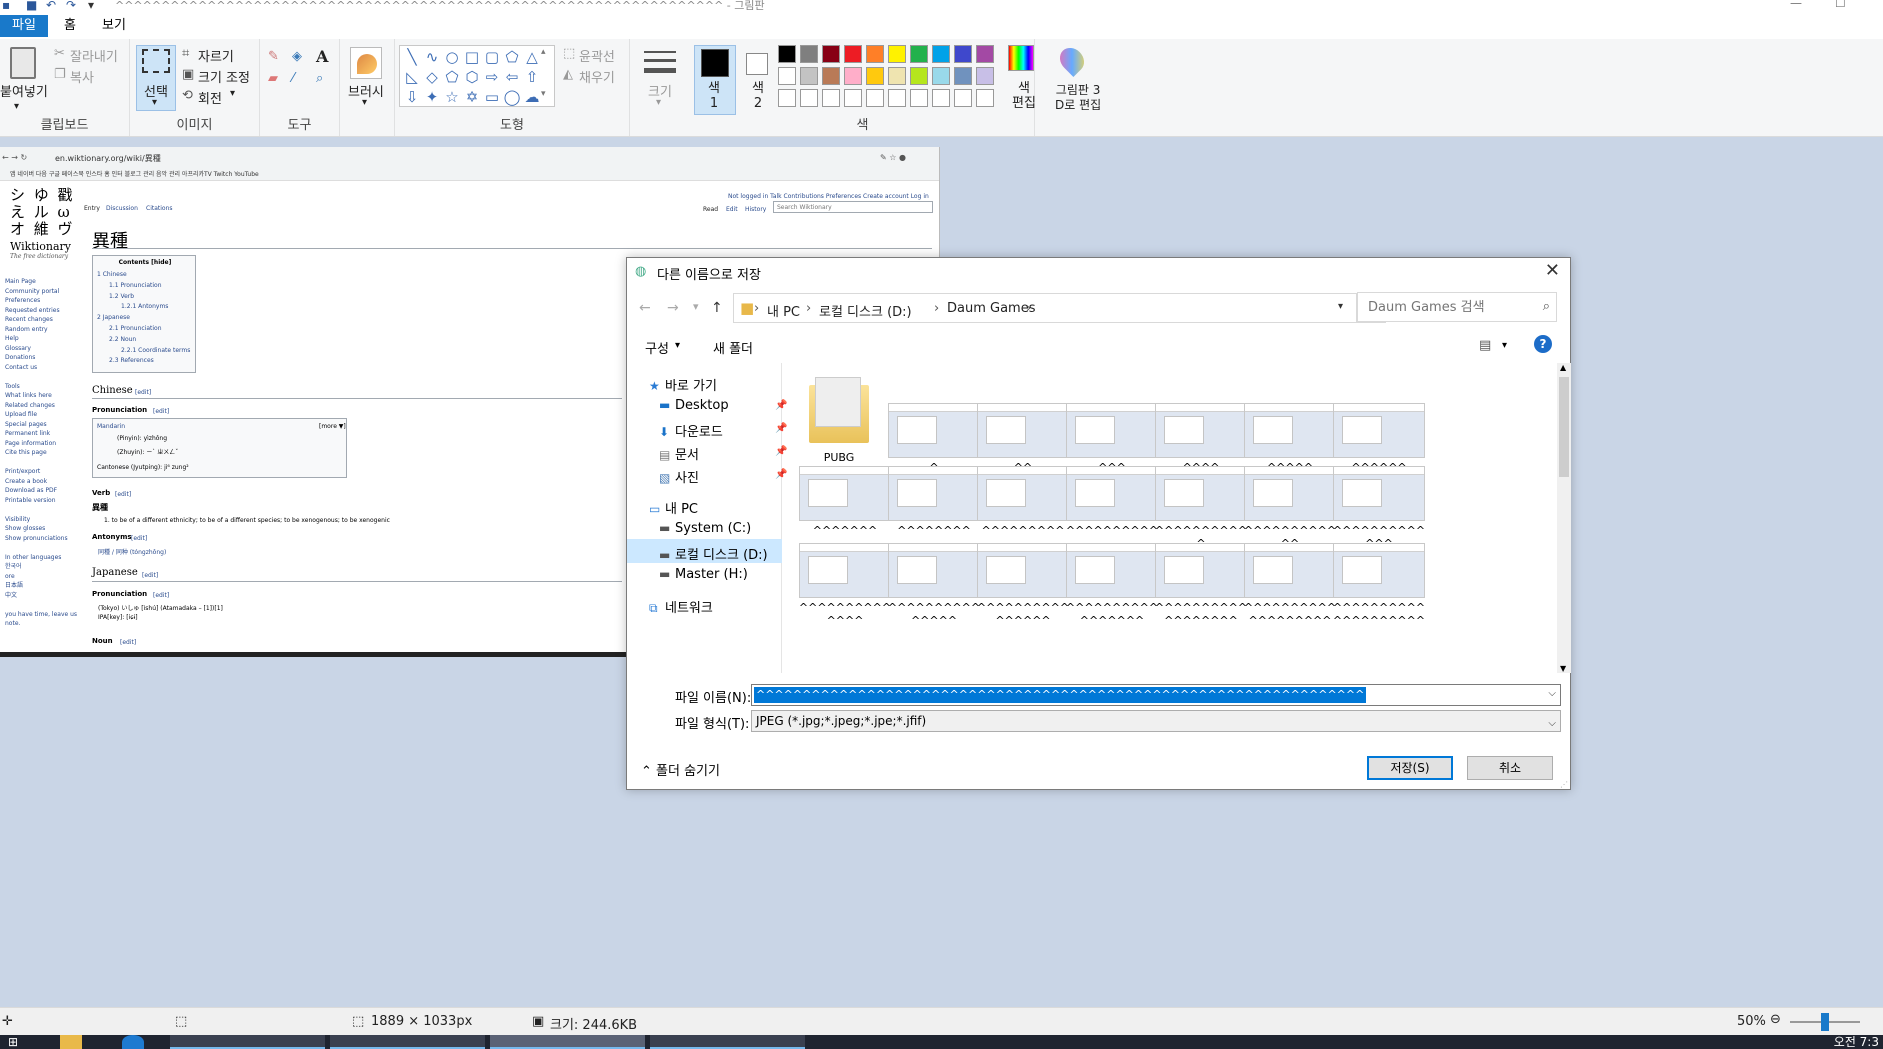 The image size is (1883, 1049). What do you see at coordinates (159, 208) in the screenshot?
I see `wiki-tab-citations: Citations` at bounding box center [159, 208].